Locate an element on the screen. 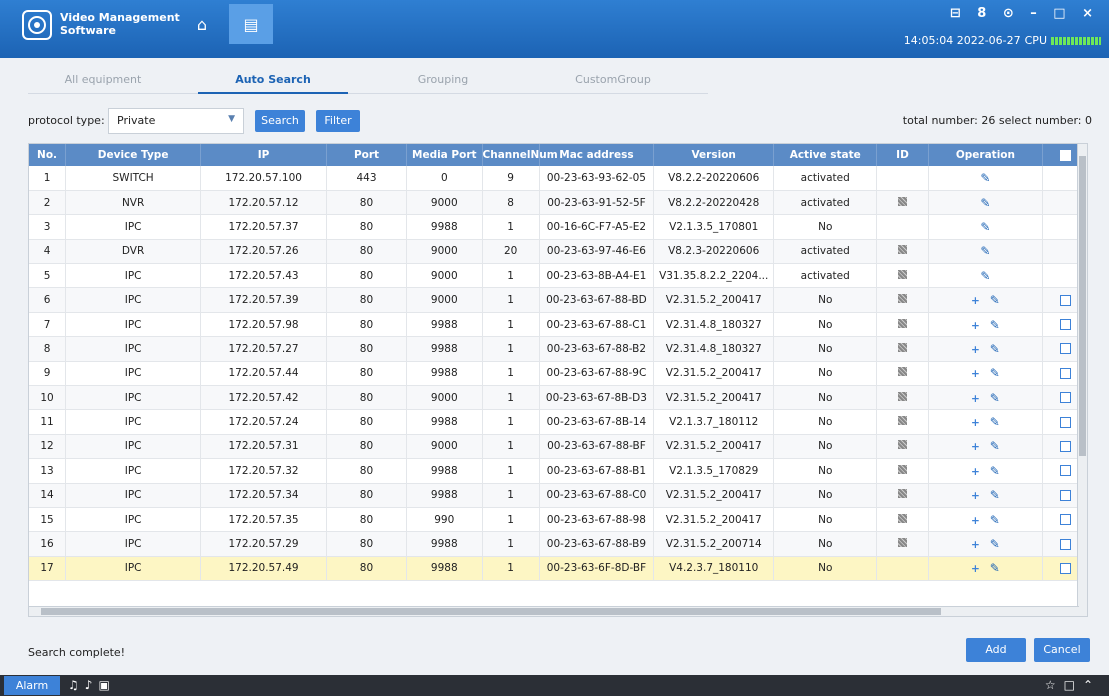  tab-auto-search: Auto Search is located at coordinates (273, 80).